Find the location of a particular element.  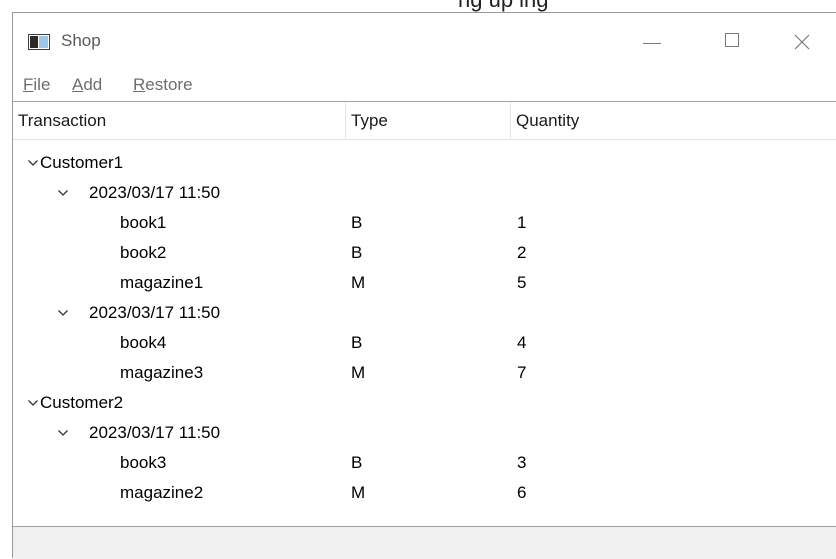

tree-header: Transaction Type Quantity is located at coordinates (424, 121).